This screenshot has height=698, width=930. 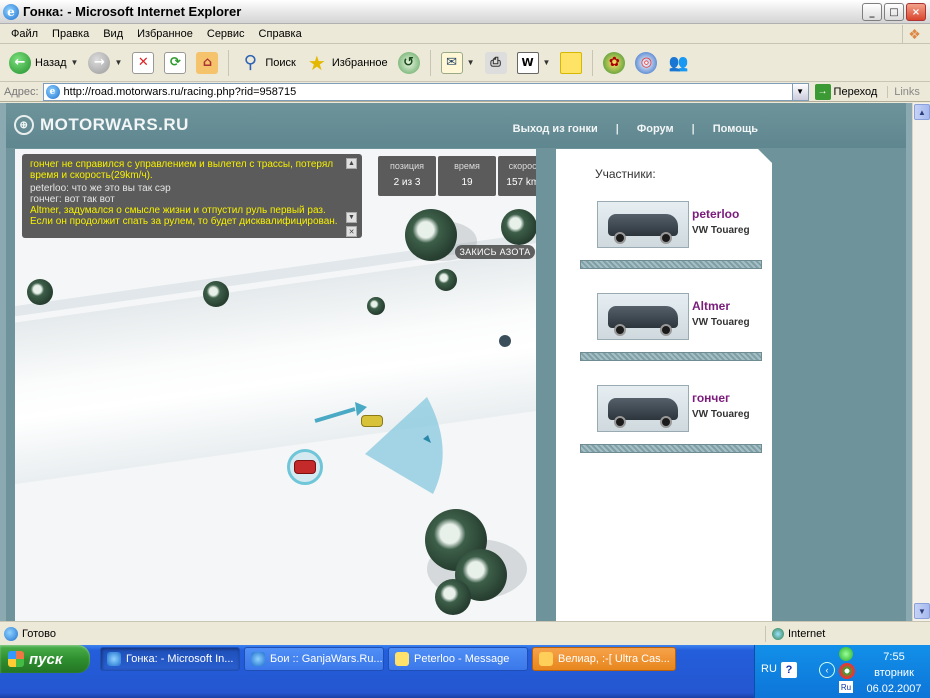 What do you see at coordinates (799, 91) in the screenshot?
I see `address-dropdown-icon: ▼` at bounding box center [799, 91].